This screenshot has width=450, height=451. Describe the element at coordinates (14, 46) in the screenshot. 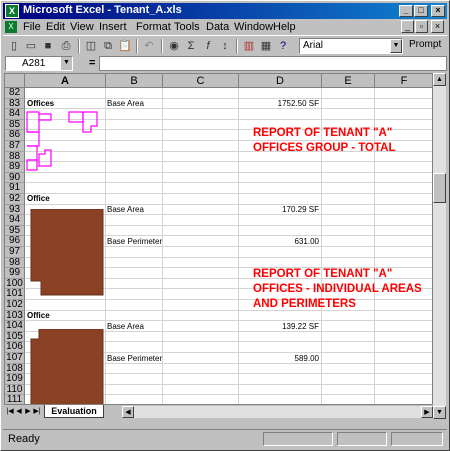

I see `new-icon: ▯` at that location.